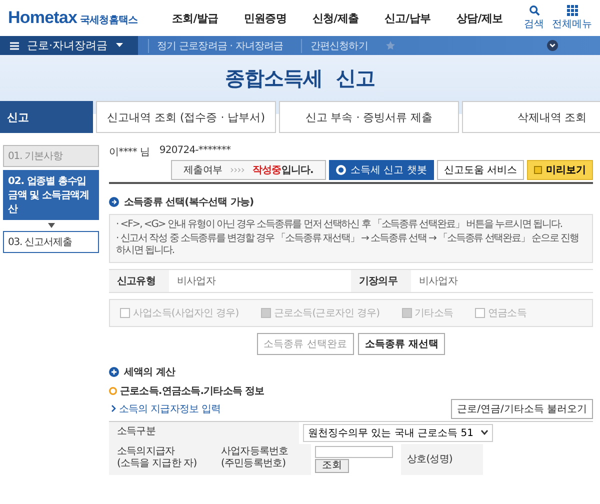 The width and height of the screenshot is (600, 504). What do you see at coordinates (341, 170) in the screenshot?
I see `chatbot-icon` at bounding box center [341, 170].